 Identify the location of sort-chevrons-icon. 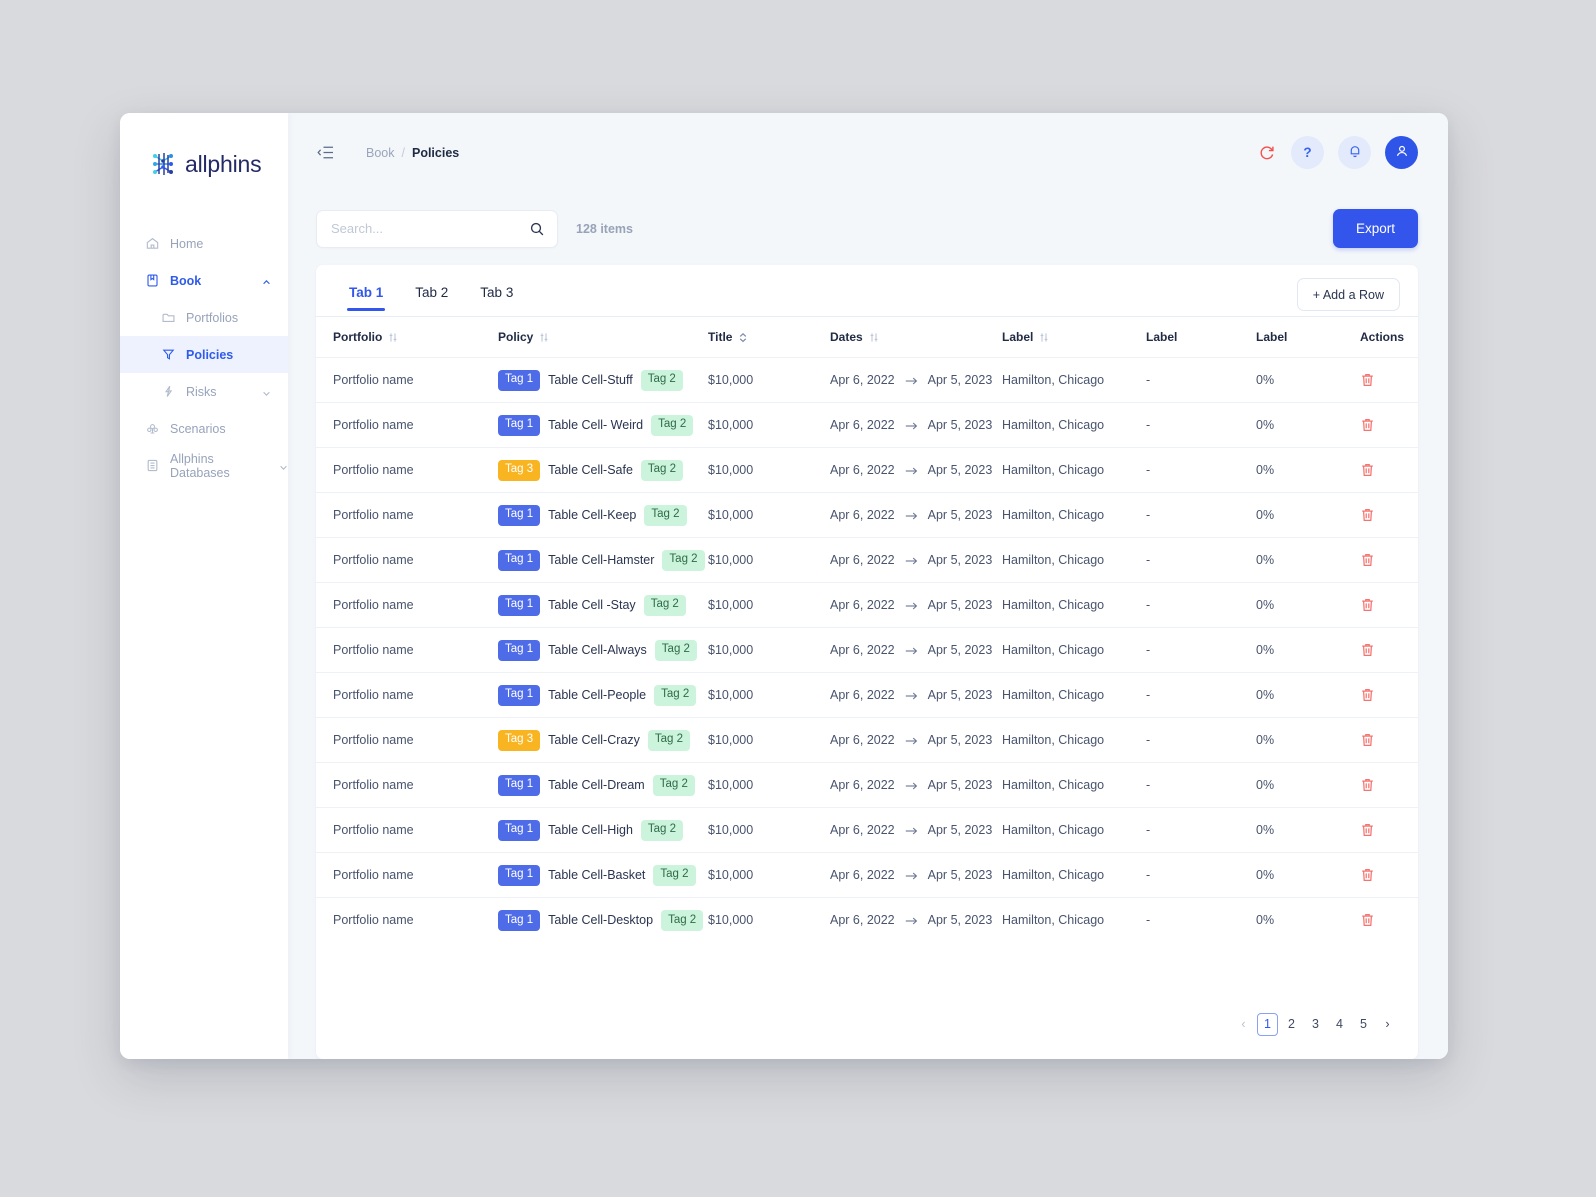
(743, 337).